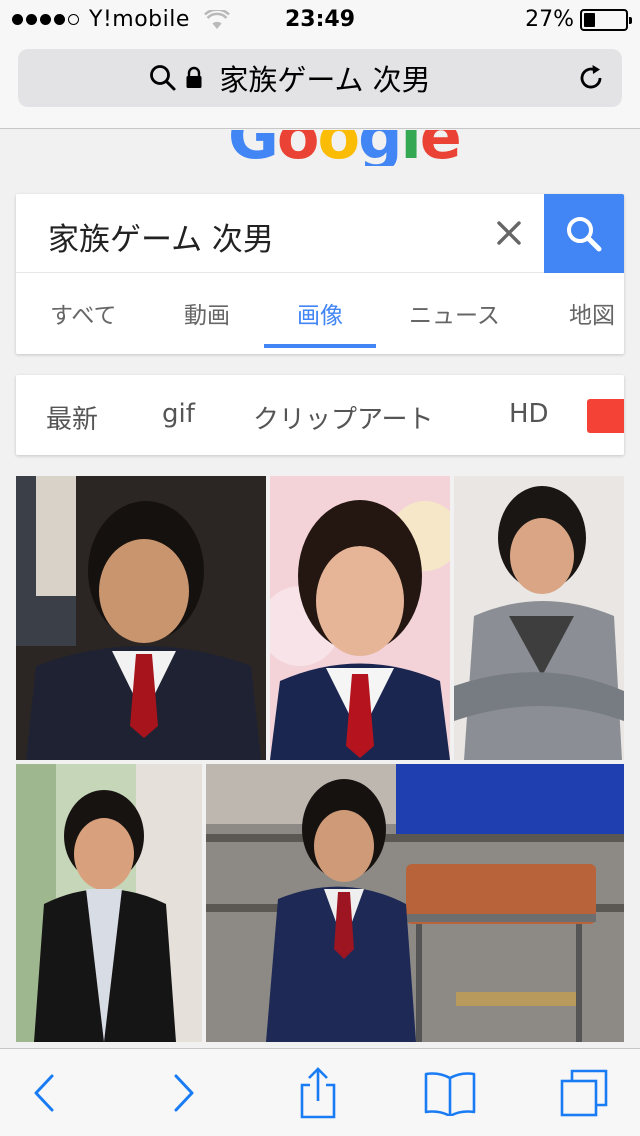 This screenshot has width=640, height=1136. Describe the element at coordinates (194, 77) in the screenshot. I see `lock-icon` at that location.